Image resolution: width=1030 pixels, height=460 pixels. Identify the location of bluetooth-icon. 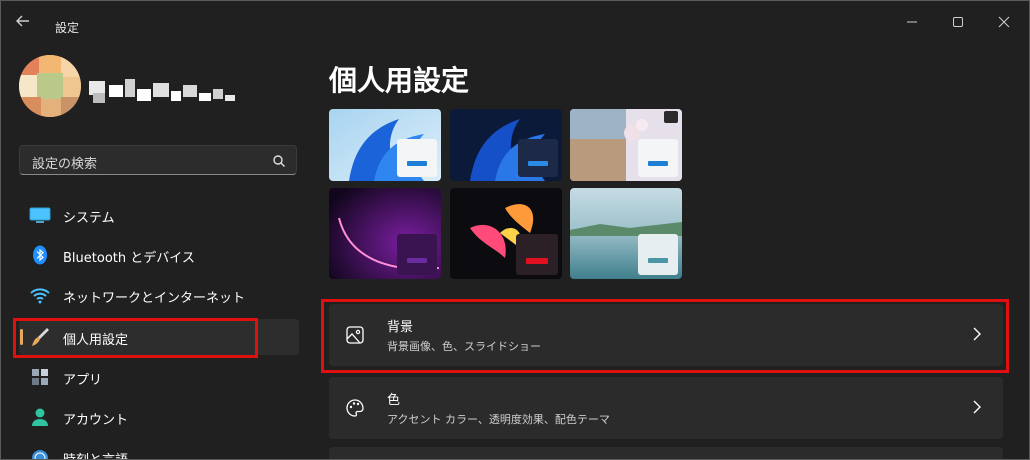
(40, 255).